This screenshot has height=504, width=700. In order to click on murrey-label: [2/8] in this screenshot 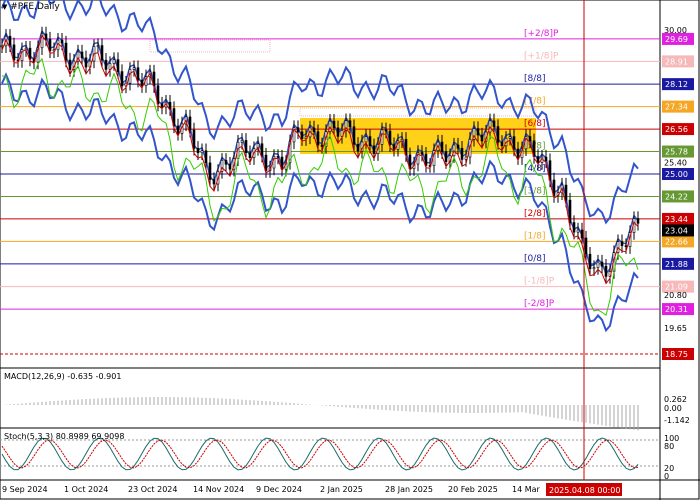, I will do `click(535, 214)`.